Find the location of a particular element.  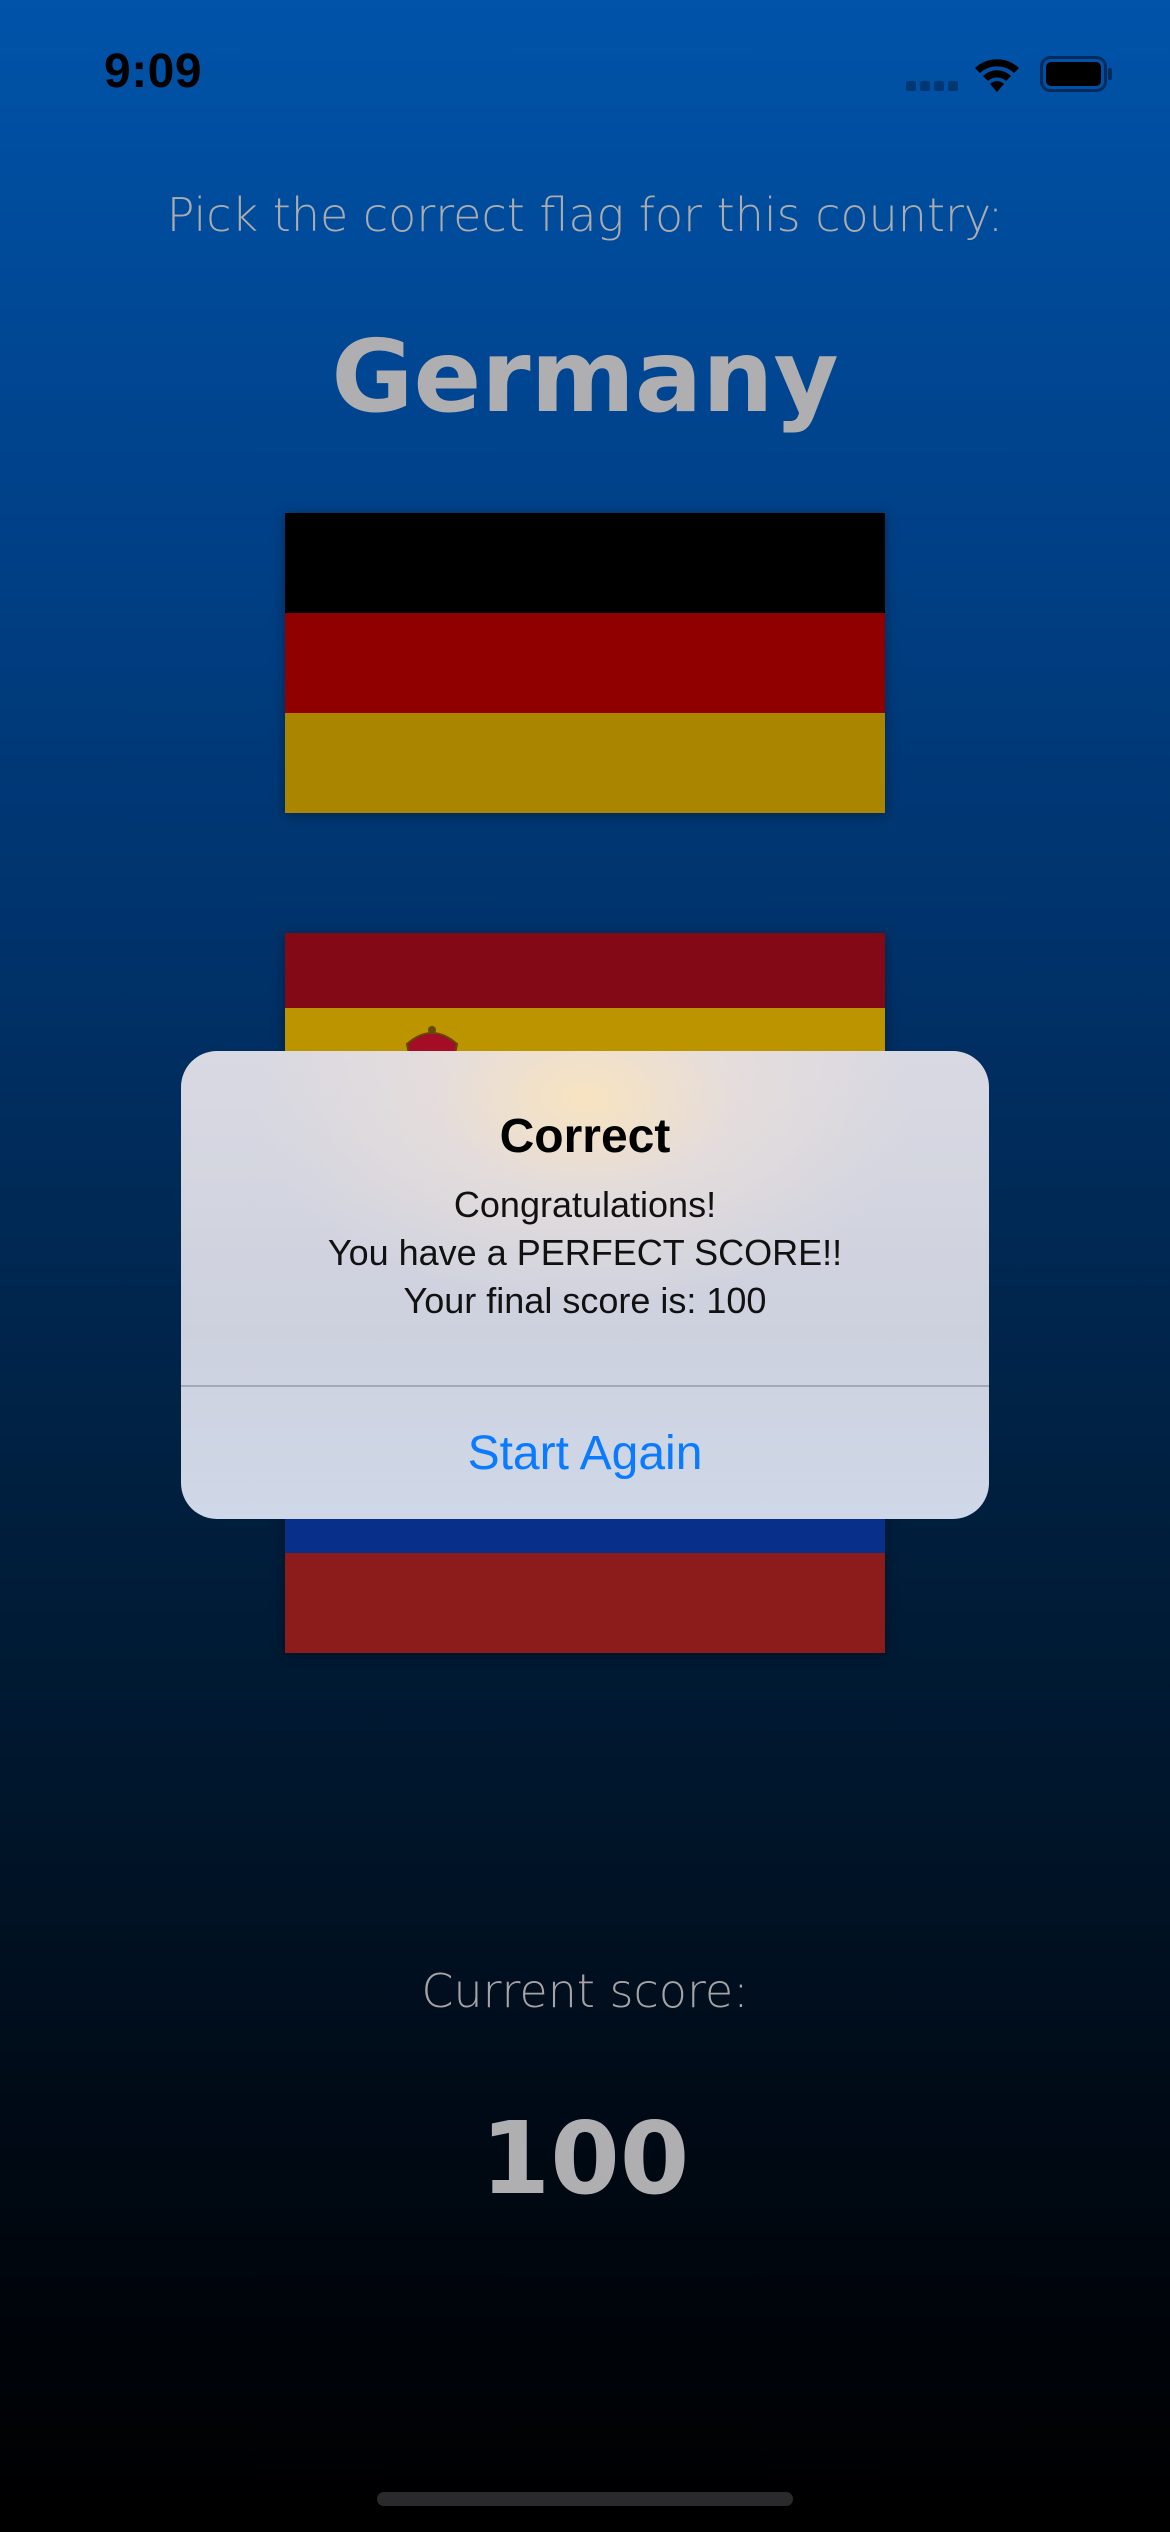

alert-message-line: You have a PERFECT SCORE!! is located at coordinates (585, 1252).